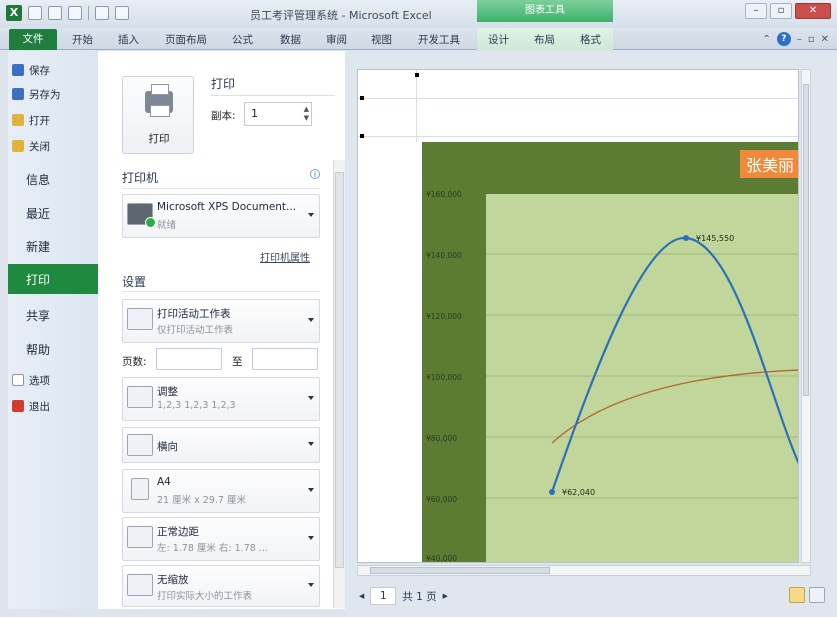 This screenshot has width=837, height=617. I want to click on preview-horizontal-scrollbar-thumb, so click(460, 570).